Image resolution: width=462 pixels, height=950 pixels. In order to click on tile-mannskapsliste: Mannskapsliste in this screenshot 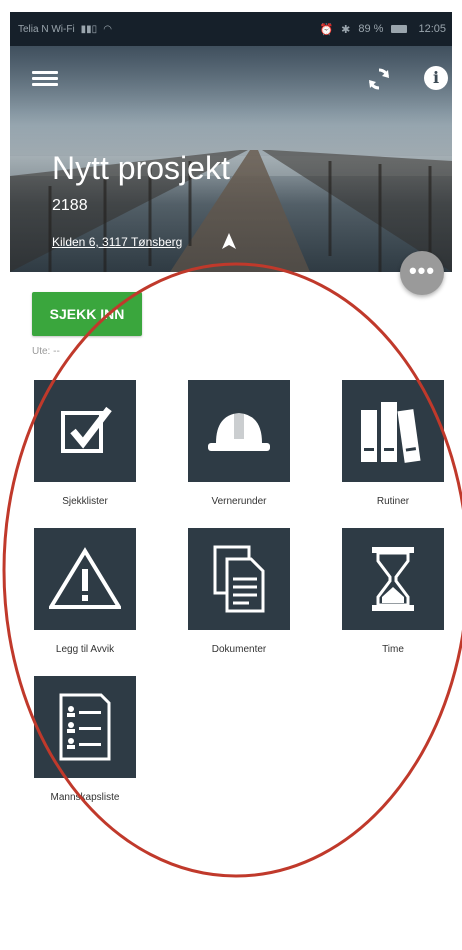, I will do `click(85, 739)`.